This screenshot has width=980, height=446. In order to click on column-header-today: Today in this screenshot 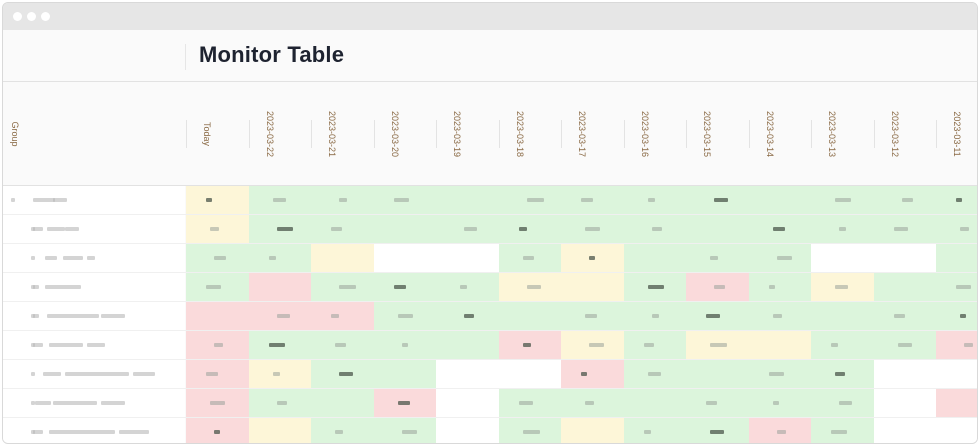, I will do `click(207, 134)`.